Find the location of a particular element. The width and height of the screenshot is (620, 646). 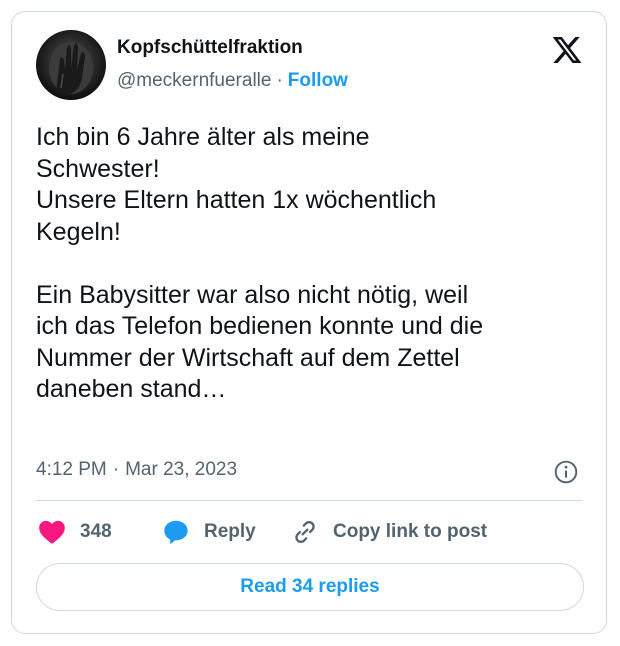

tweet-line: ich das Telefon bedienen konnte und die is located at coordinates (260, 326).